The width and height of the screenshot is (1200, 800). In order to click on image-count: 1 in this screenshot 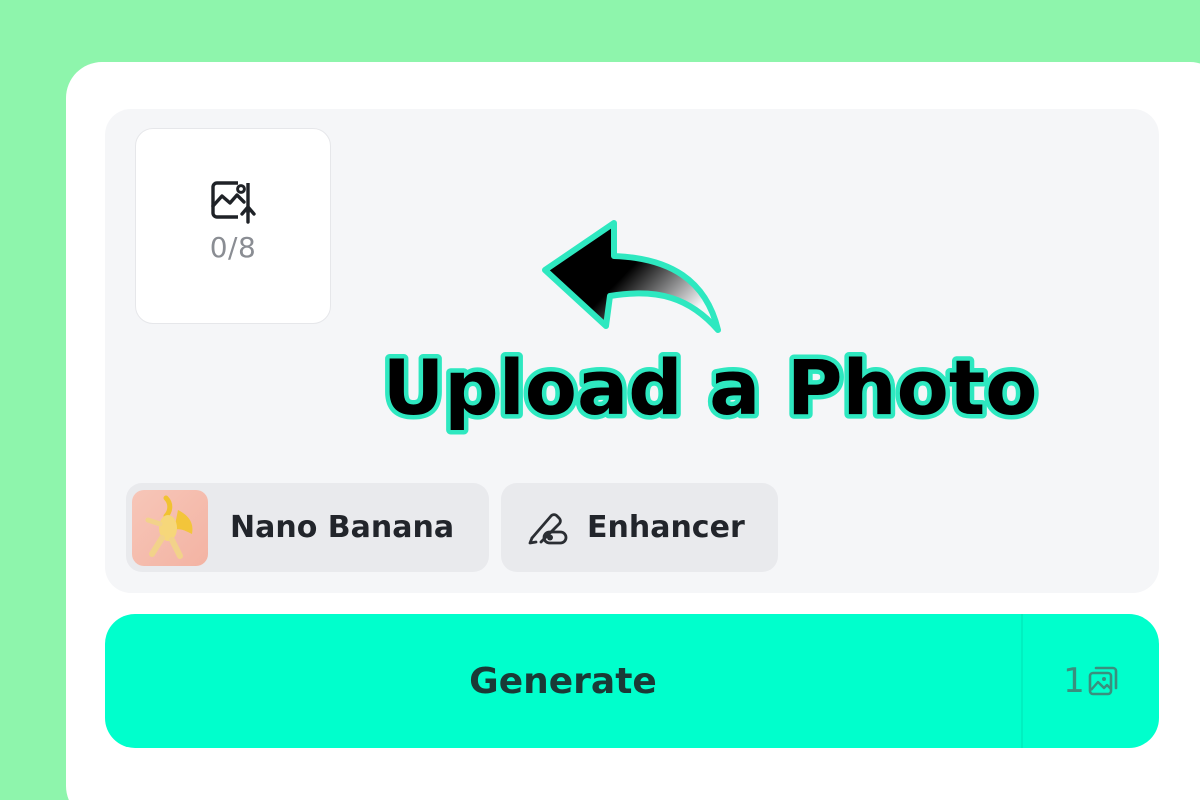, I will do `click(1074, 681)`.